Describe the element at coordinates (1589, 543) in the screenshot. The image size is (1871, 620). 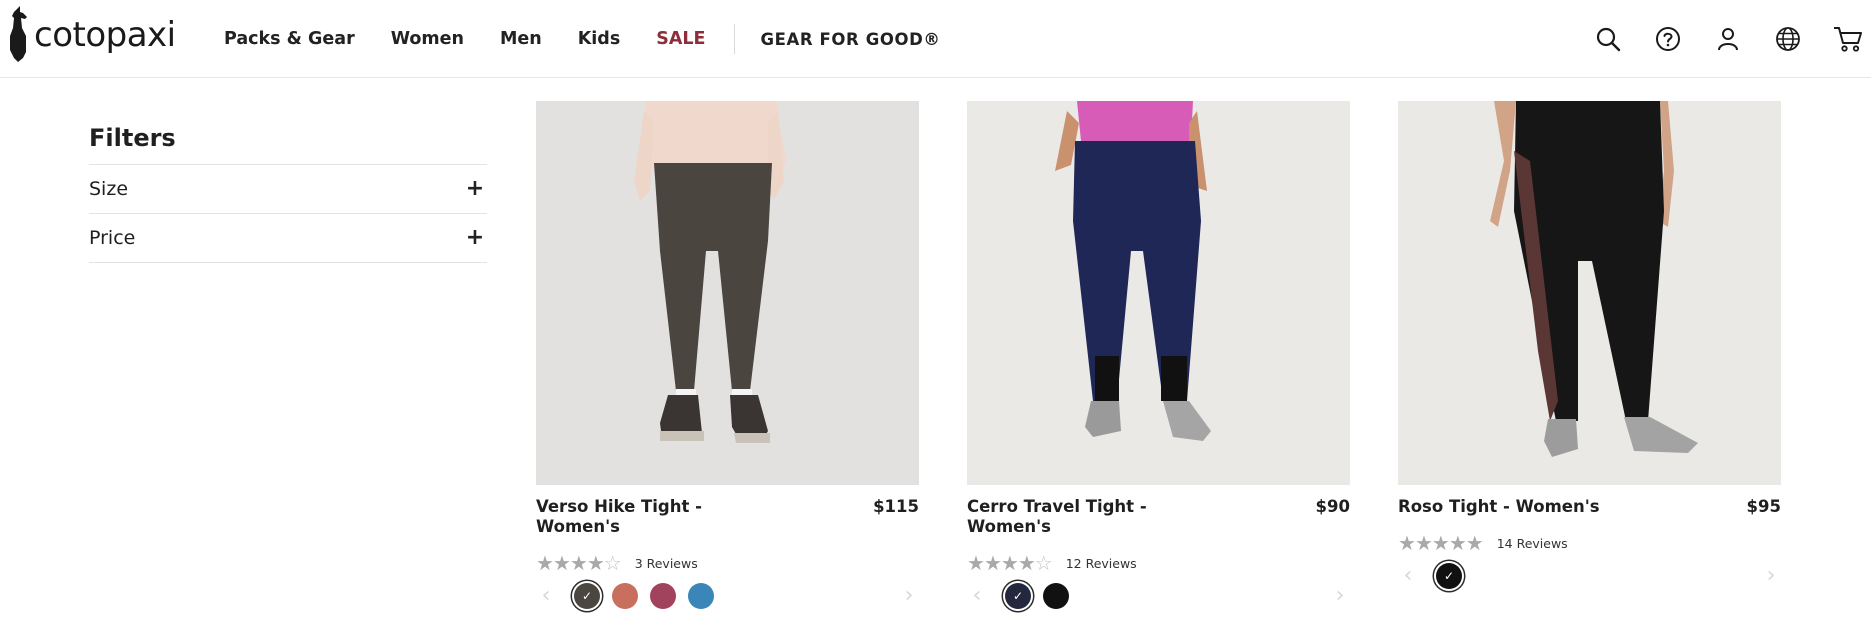
I see `product-rating: ★ ★ ★ ★ ★ 14 Reviews` at that location.